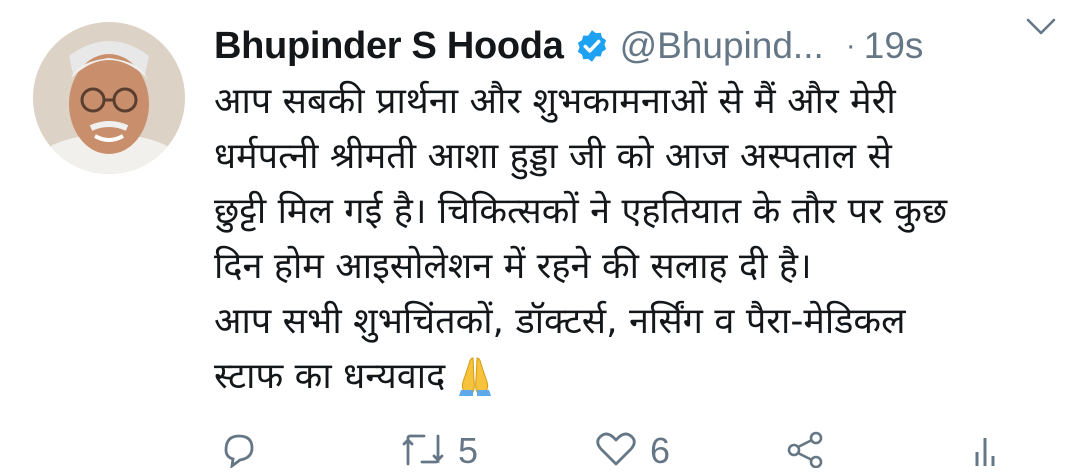 The height and width of the screenshot is (472, 1080). What do you see at coordinates (475, 382) in the screenshot?
I see `folded-hands-emoji-icon` at bounding box center [475, 382].